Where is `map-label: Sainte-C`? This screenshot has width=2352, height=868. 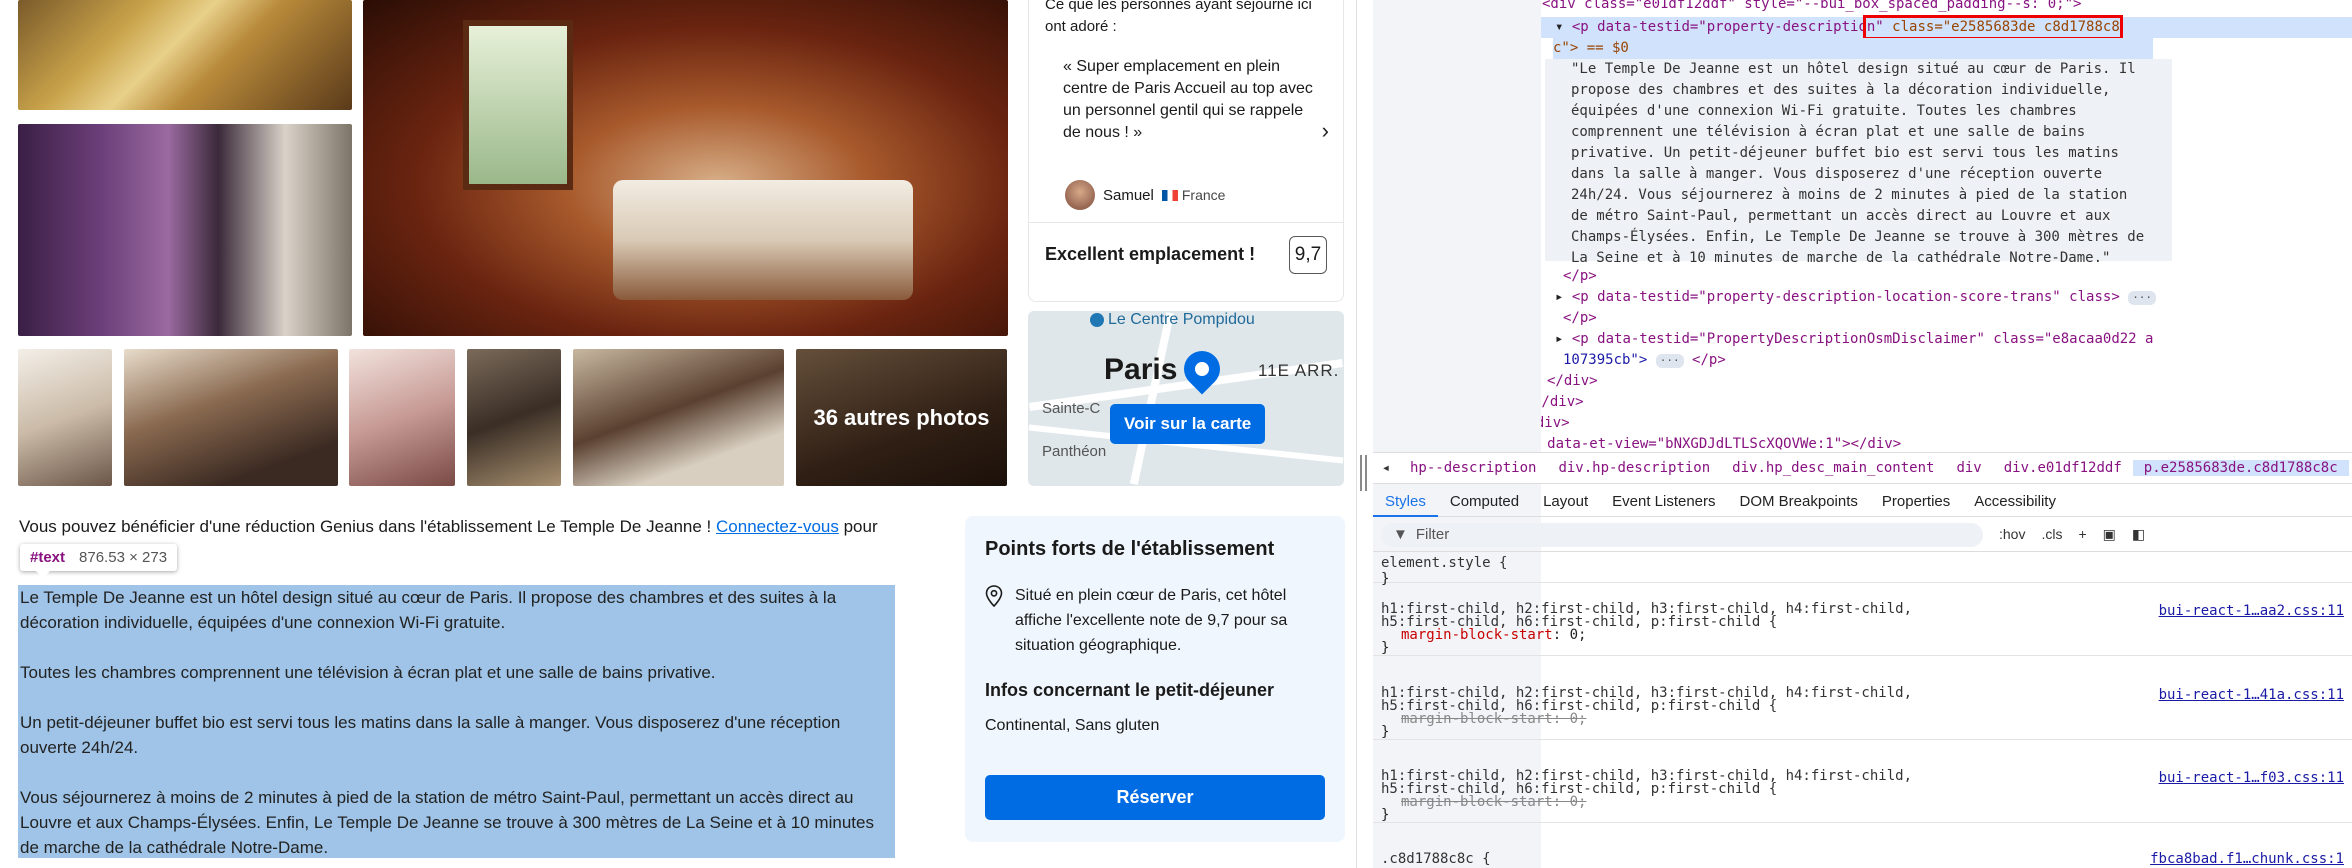 map-label: Sainte-C is located at coordinates (1071, 408).